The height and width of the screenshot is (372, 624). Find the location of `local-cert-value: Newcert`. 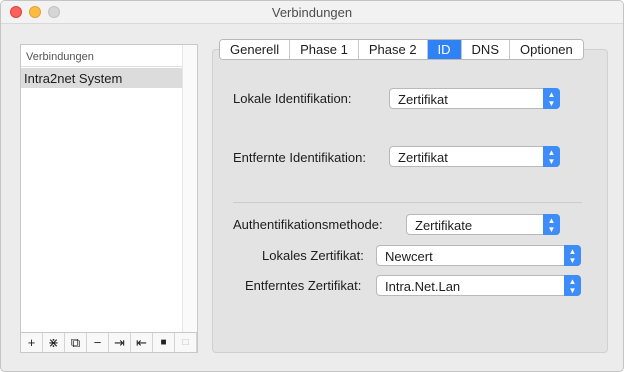

local-cert-value: Newcert is located at coordinates (409, 256).